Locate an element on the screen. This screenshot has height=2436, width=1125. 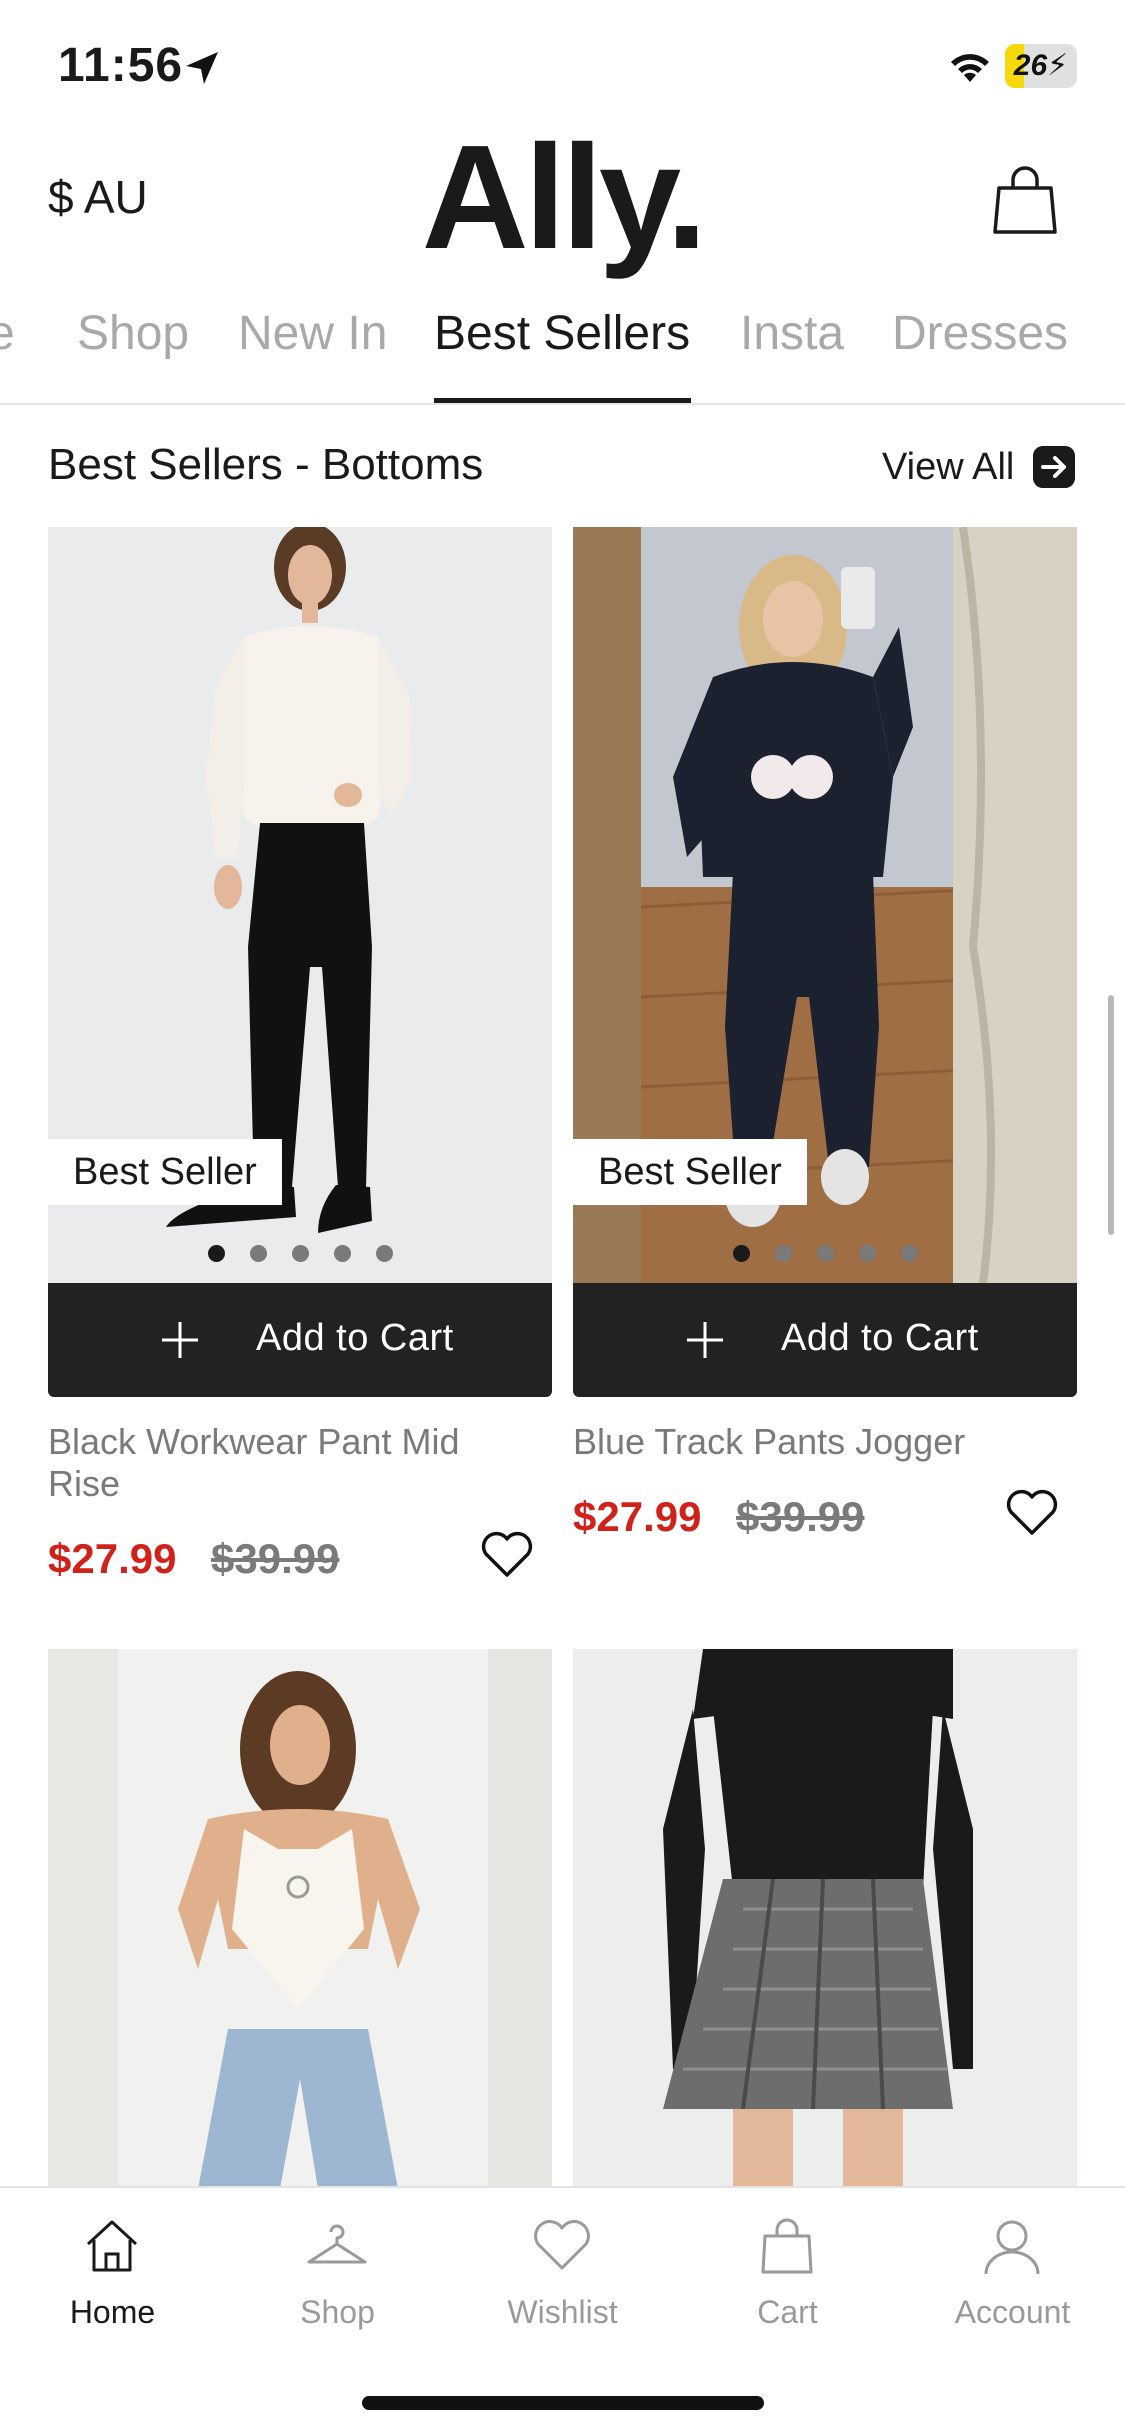
shopping-bag-icon is located at coordinates (1025, 200).